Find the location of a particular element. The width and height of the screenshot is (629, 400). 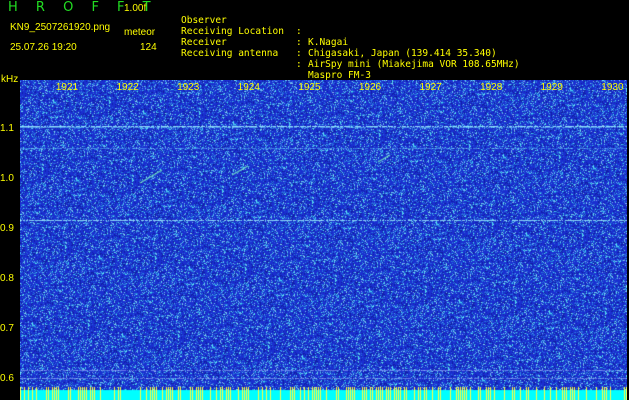

time-label: 1927 is located at coordinates (430, 87).